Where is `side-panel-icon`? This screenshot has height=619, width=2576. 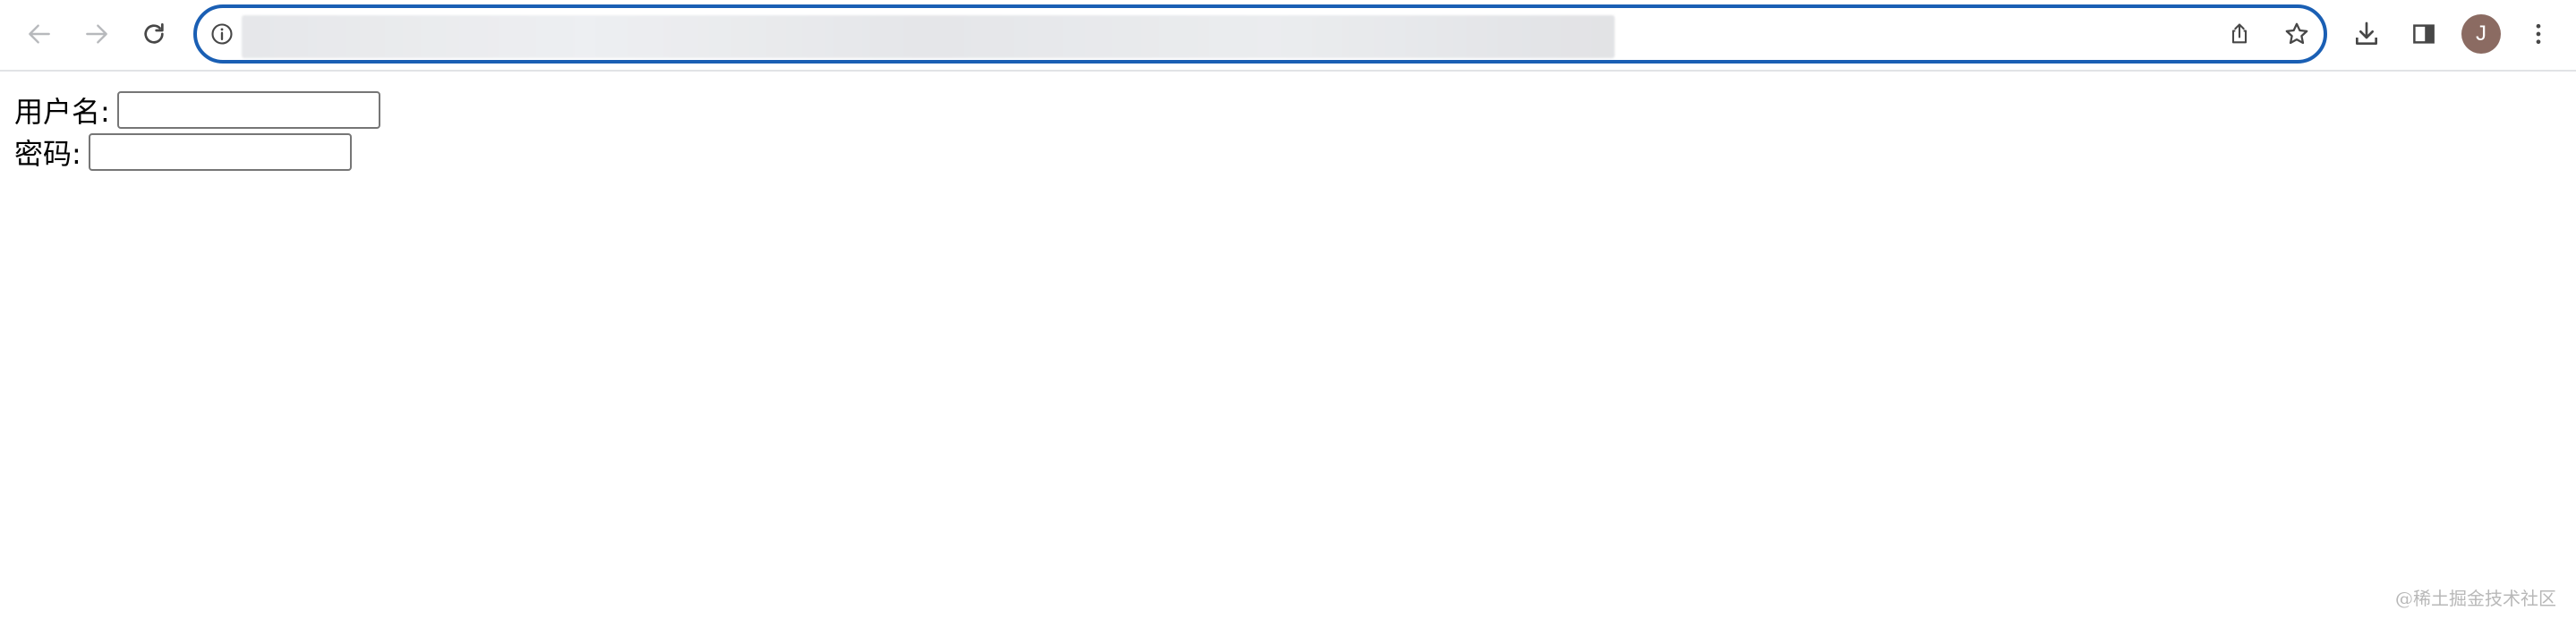 side-panel-icon is located at coordinates (2424, 34).